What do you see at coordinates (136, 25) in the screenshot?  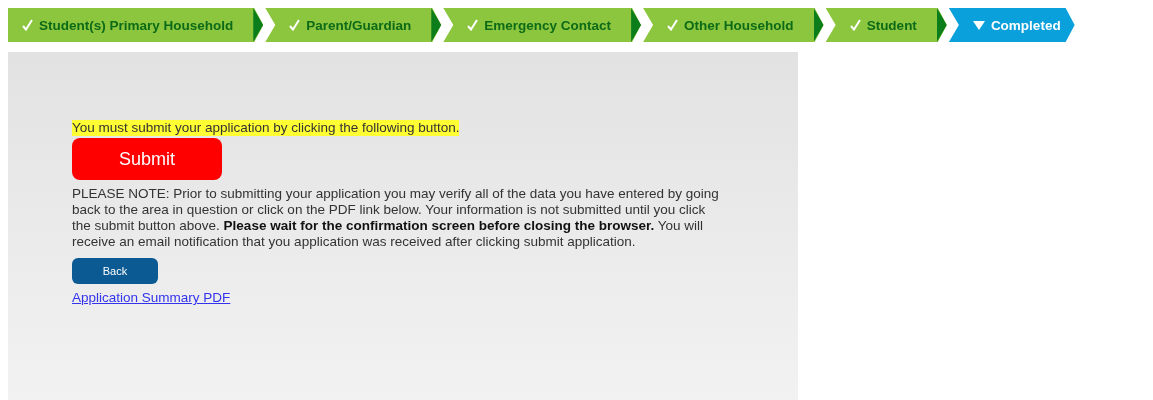 I see `progress-step: Student(s) Primary Household` at bounding box center [136, 25].